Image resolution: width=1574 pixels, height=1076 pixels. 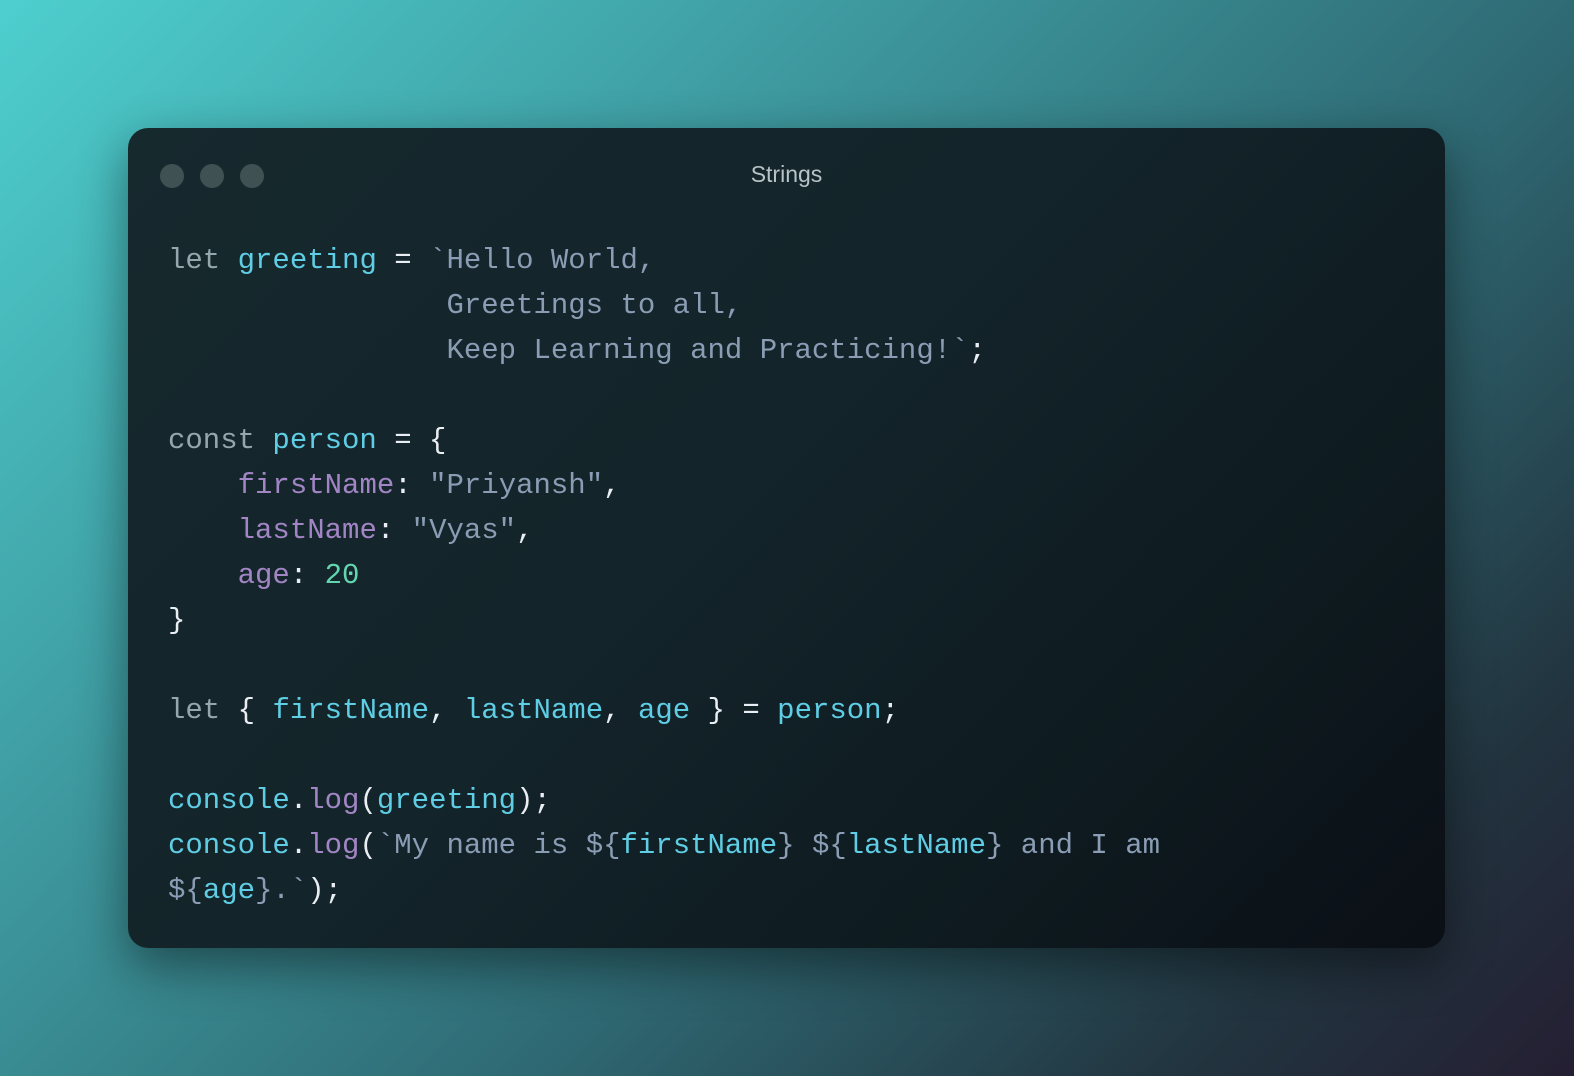 I want to click on code-line: ${age}.`);, so click(x=664, y=890).